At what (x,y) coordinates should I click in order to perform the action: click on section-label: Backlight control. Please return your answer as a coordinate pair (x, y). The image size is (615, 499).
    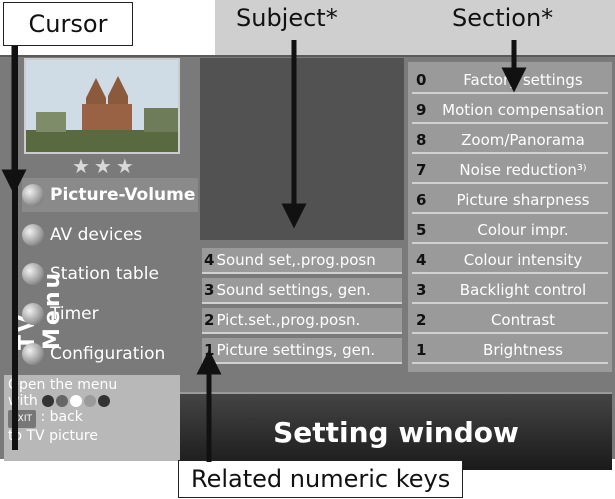
    Looking at the image, I should click on (523, 290).